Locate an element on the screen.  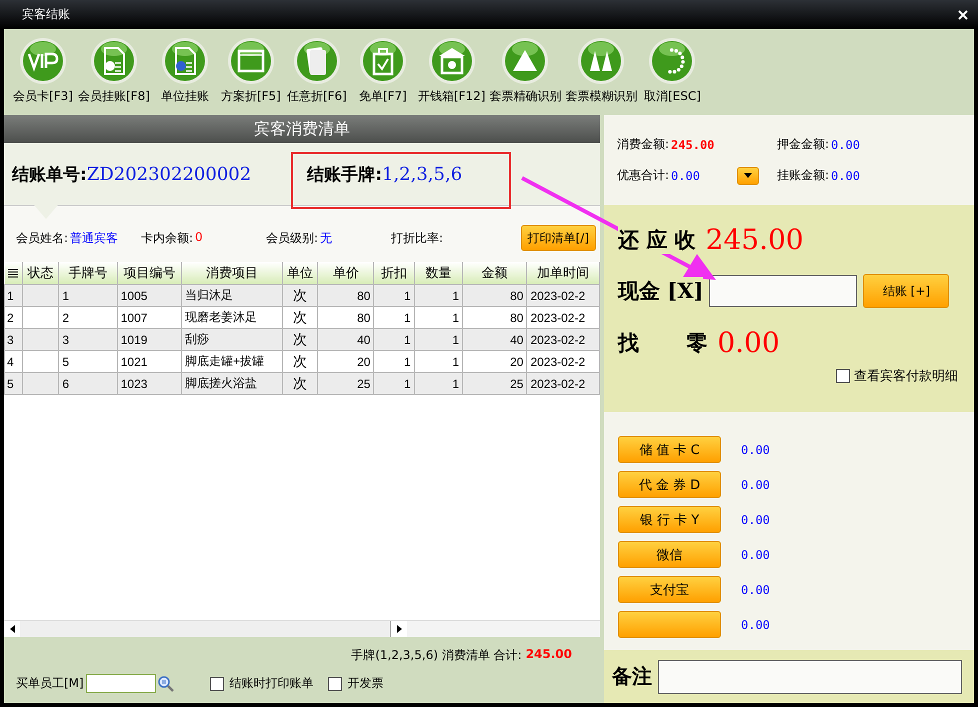
staff-input is located at coordinates (121, 683).